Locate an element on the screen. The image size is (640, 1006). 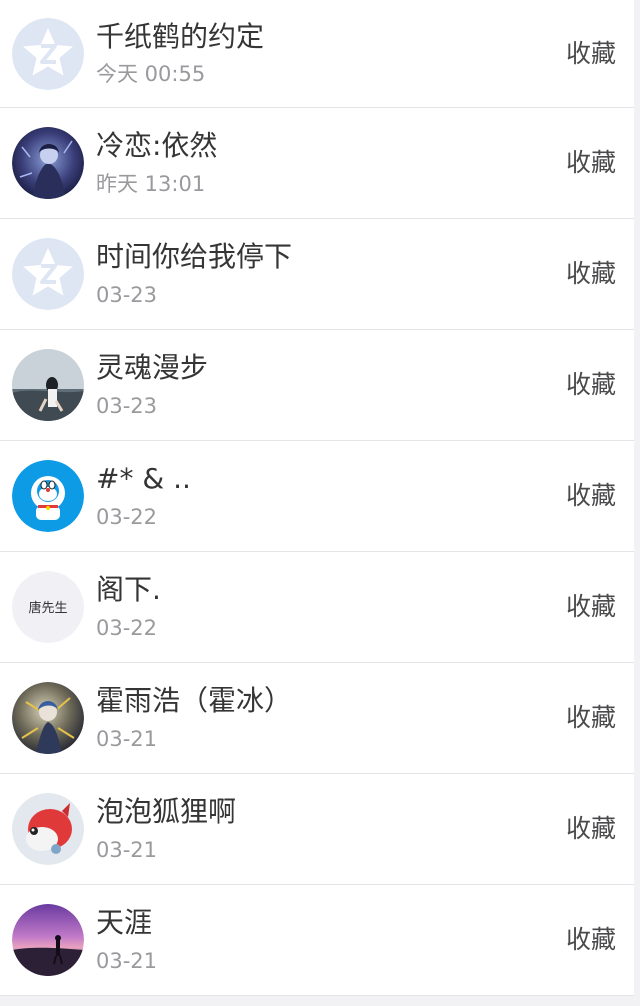
visitor-name: #* & .. is located at coordinates (143, 479).